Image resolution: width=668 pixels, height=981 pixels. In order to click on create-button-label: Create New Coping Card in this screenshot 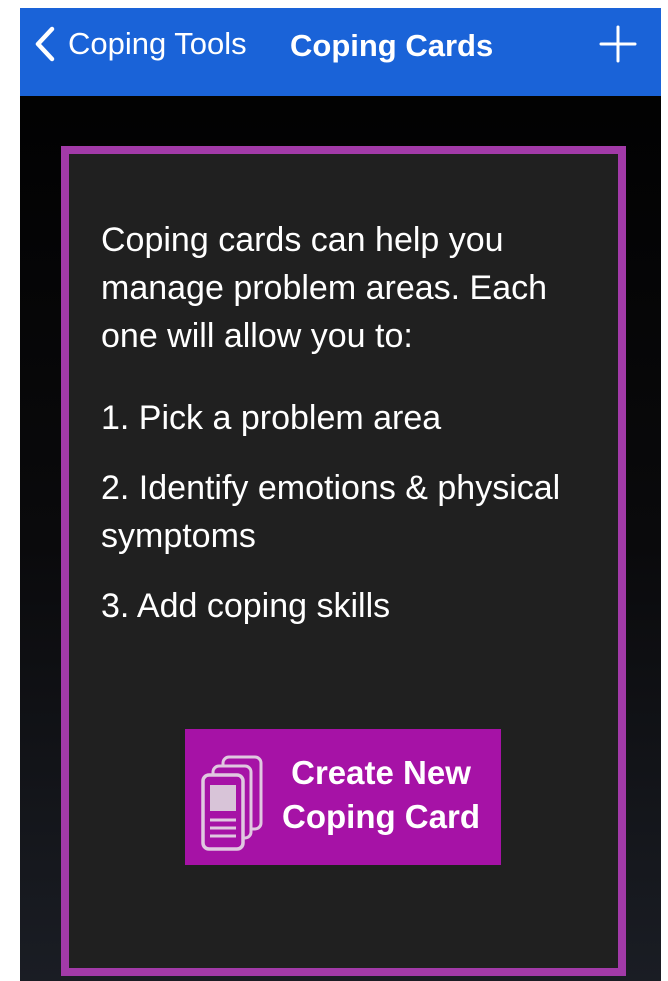, I will do `click(381, 795)`.